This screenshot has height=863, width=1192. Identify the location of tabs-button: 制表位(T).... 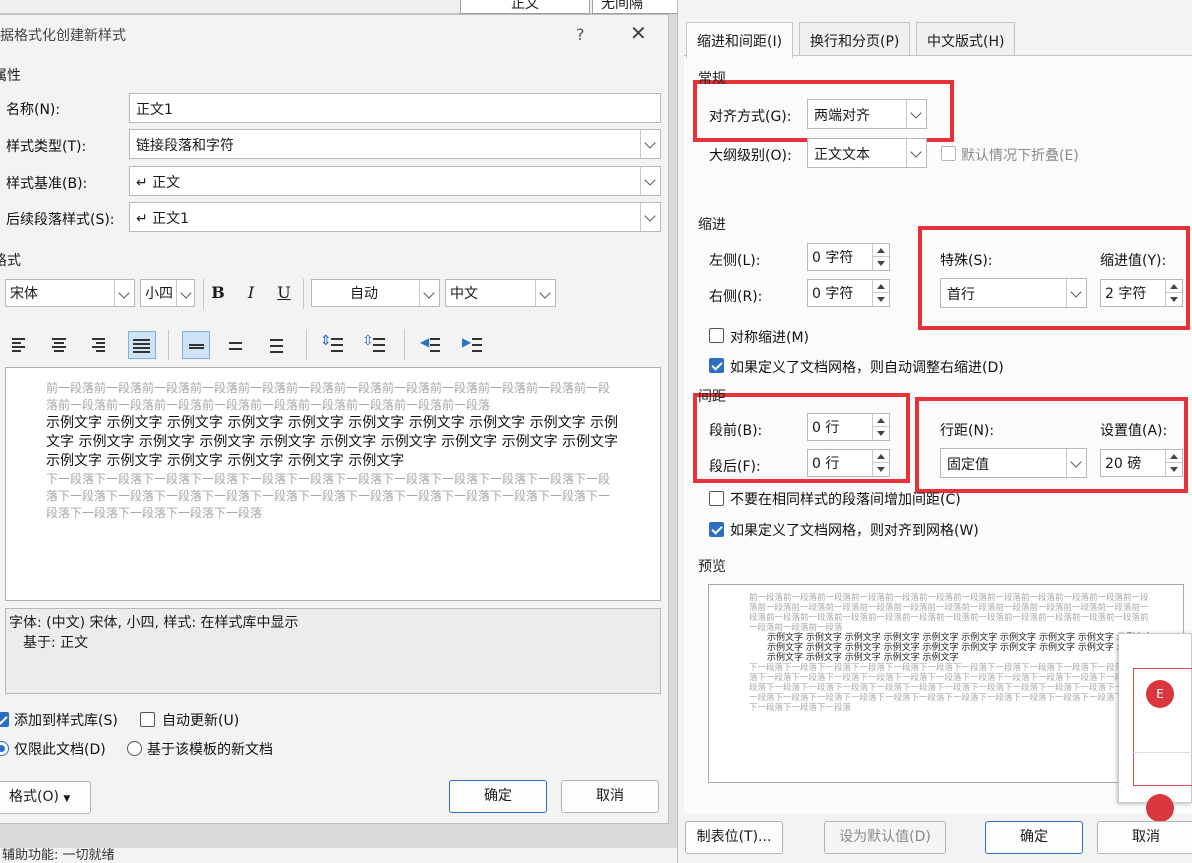
(734, 837).